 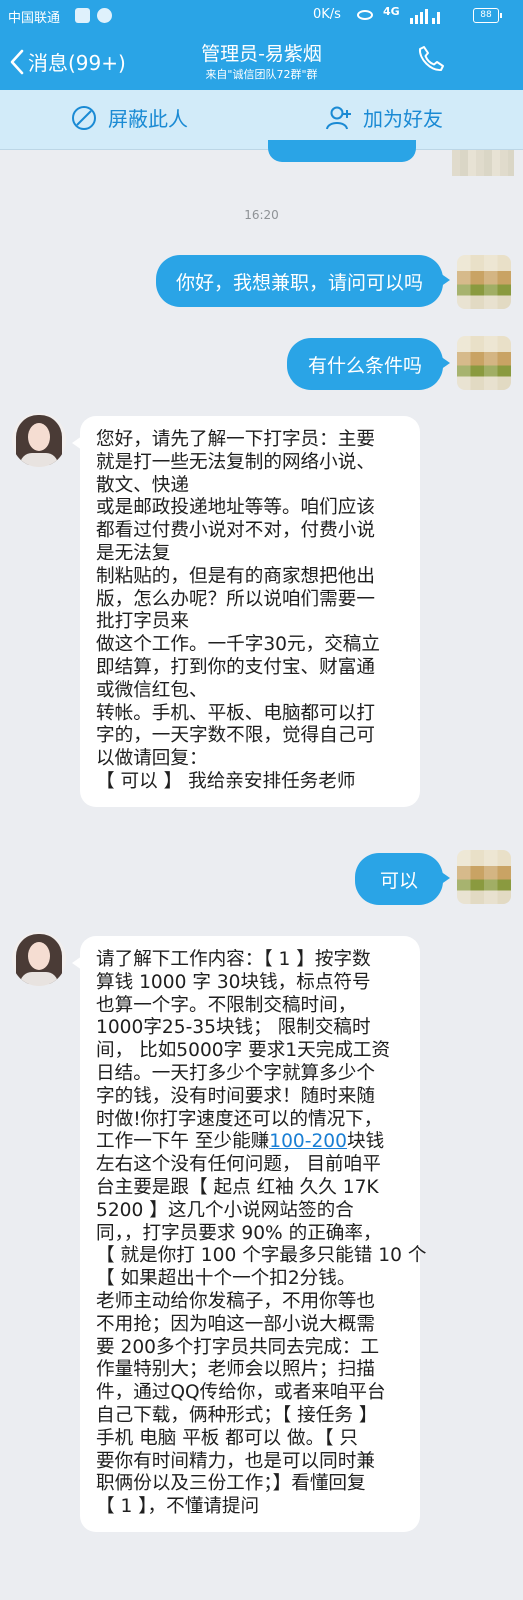 What do you see at coordinates (235, 508) in the screenshot?
I see `message-line: 或是邮政投递地址等等。咱们应该` at bounding box center [235, 508].